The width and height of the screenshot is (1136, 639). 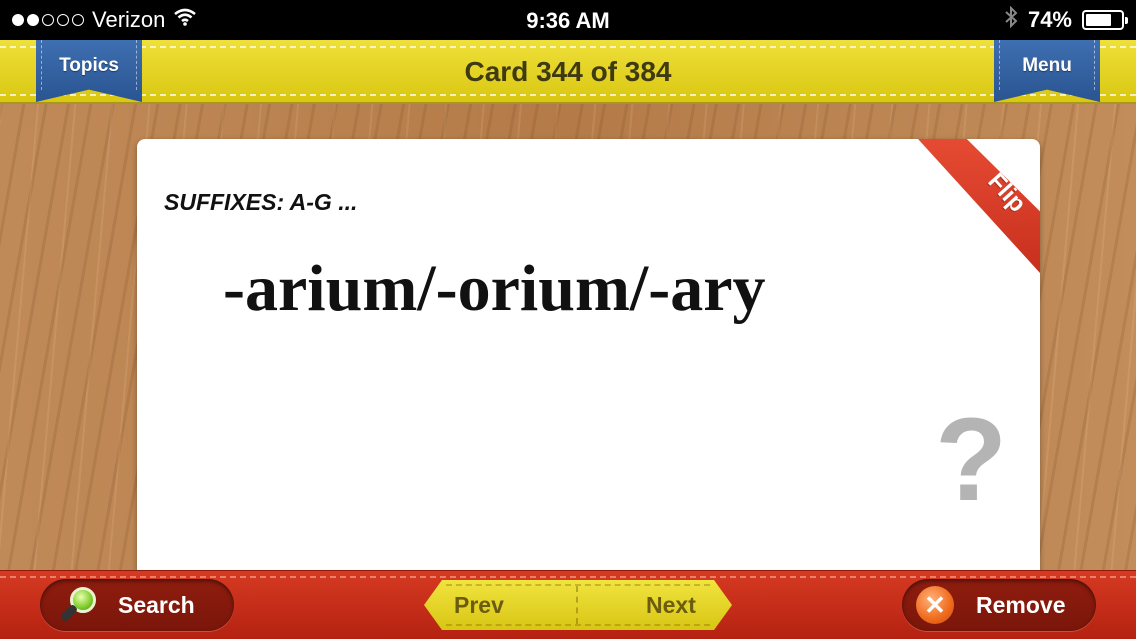 What do you see at coordinates (671, 605) in the screenshot?
I see `next-button: Next` at bounding box center [671, 605].